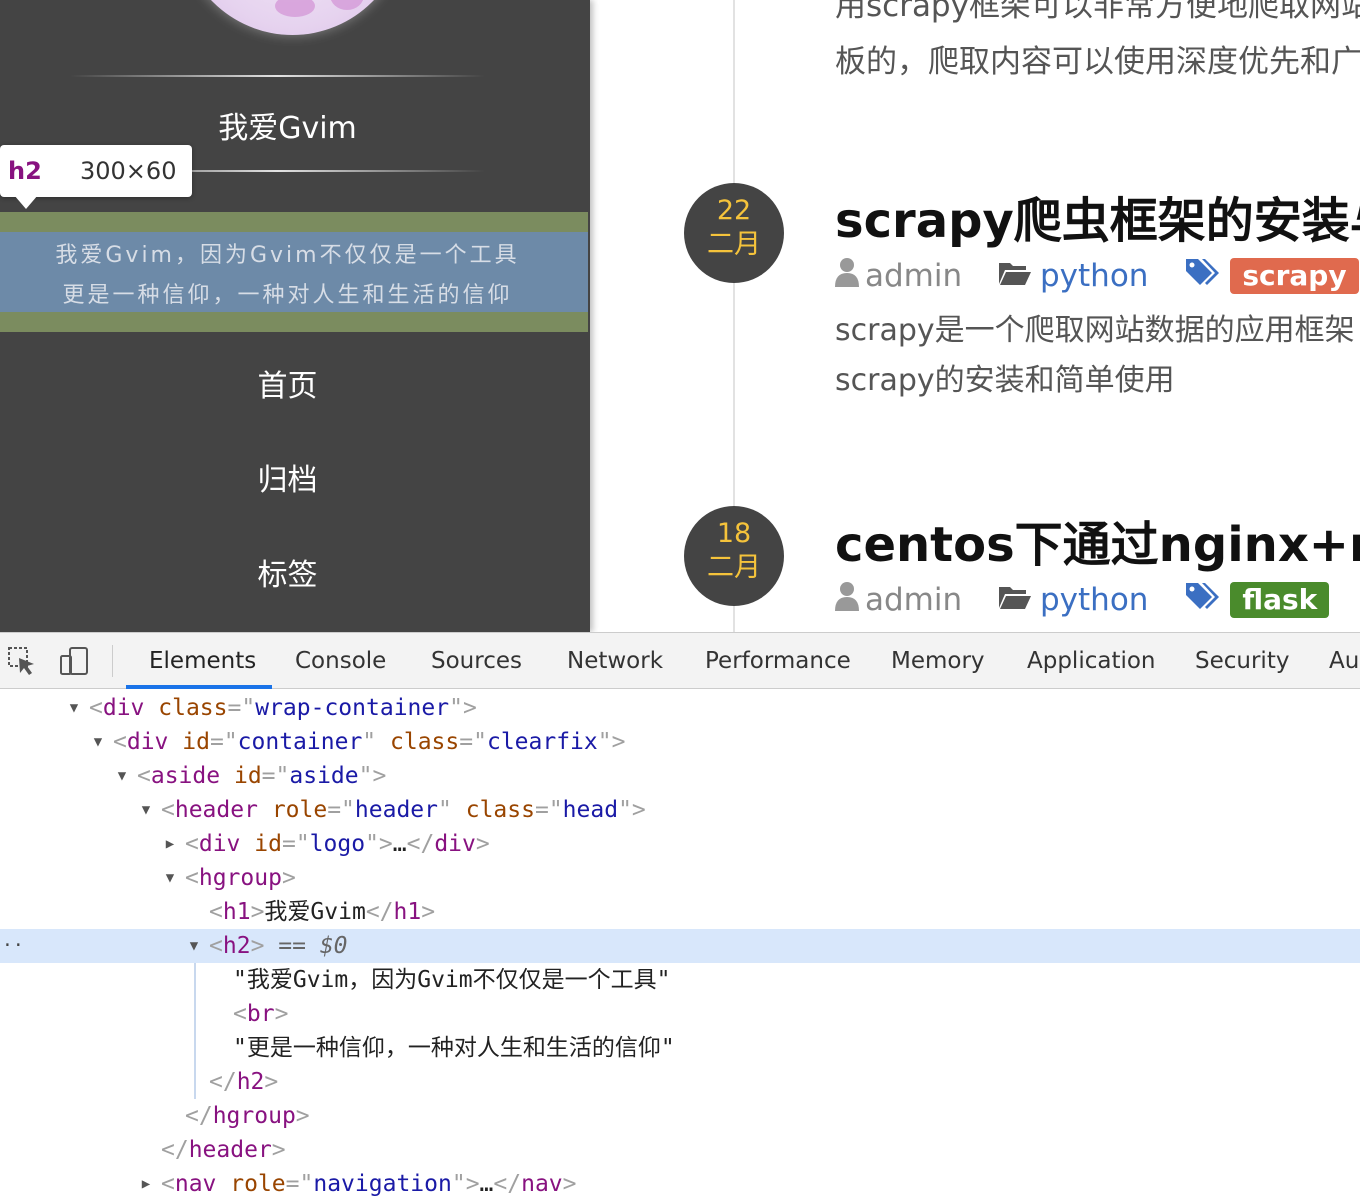 The height and width of the screenshot is (1200, 1360). What do you see at coordinates (680, 980) in the screenshot?
I see `dom-text-node: "我爱Gvim，因为Gvim不仅仅是一个工具"` at bounding box center [680, 980].